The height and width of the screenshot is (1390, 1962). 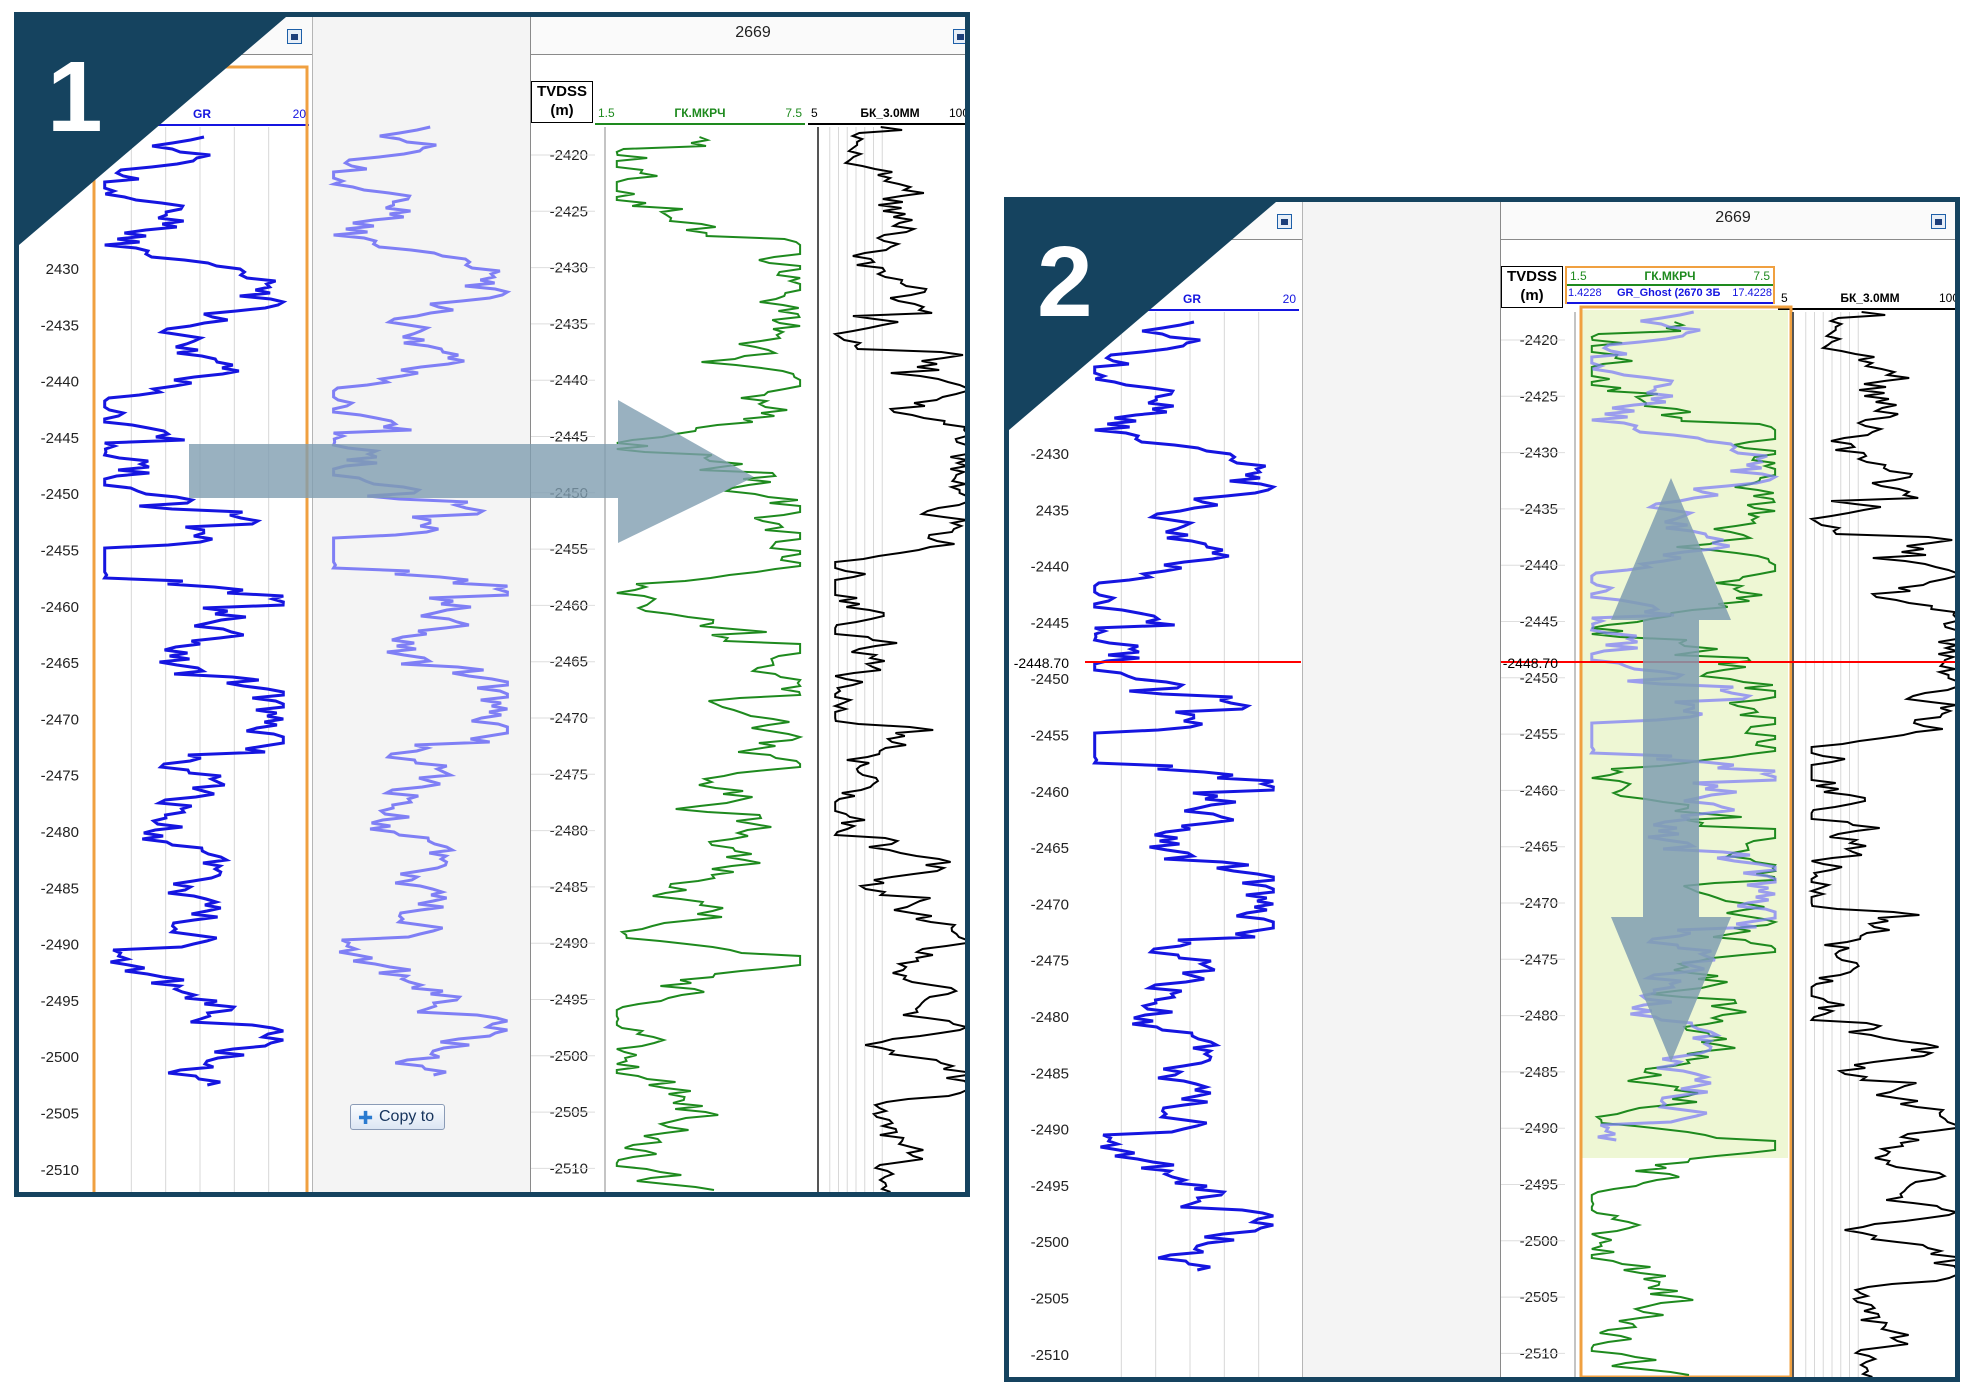 What do you see at coordinates (75, 97) in the screenshot?
I see `step-number-1: 1` at bounding box center [75, 97].